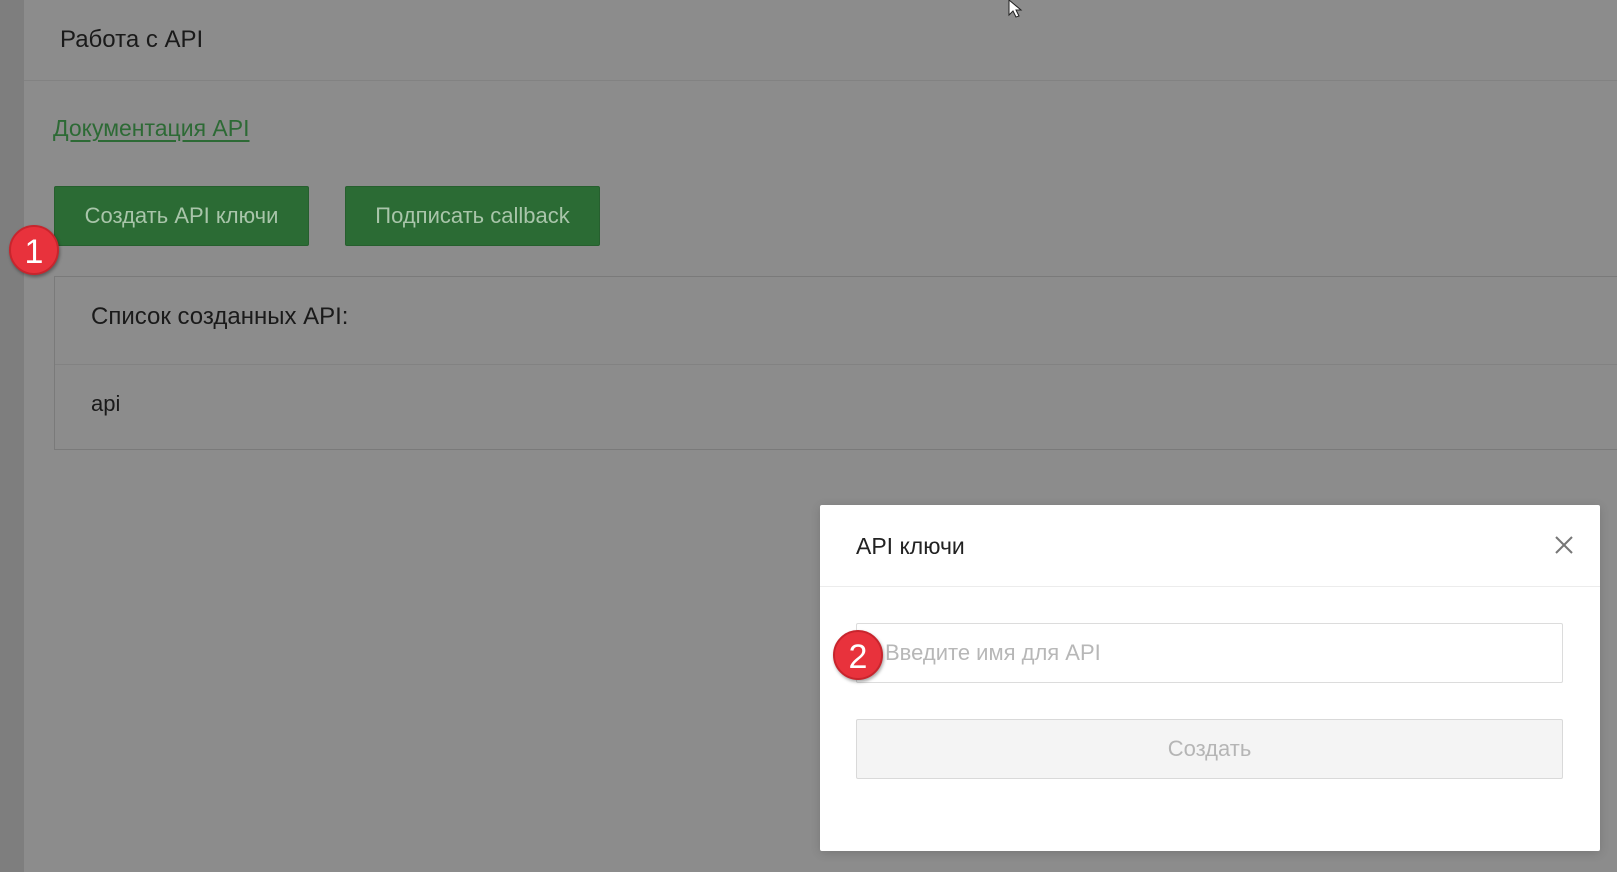 The height and width of the screenshot is (872, 1617). Describe the element at coordinates (820, 40) in the screenshot. I see `page-header: Работа с API` at that location.